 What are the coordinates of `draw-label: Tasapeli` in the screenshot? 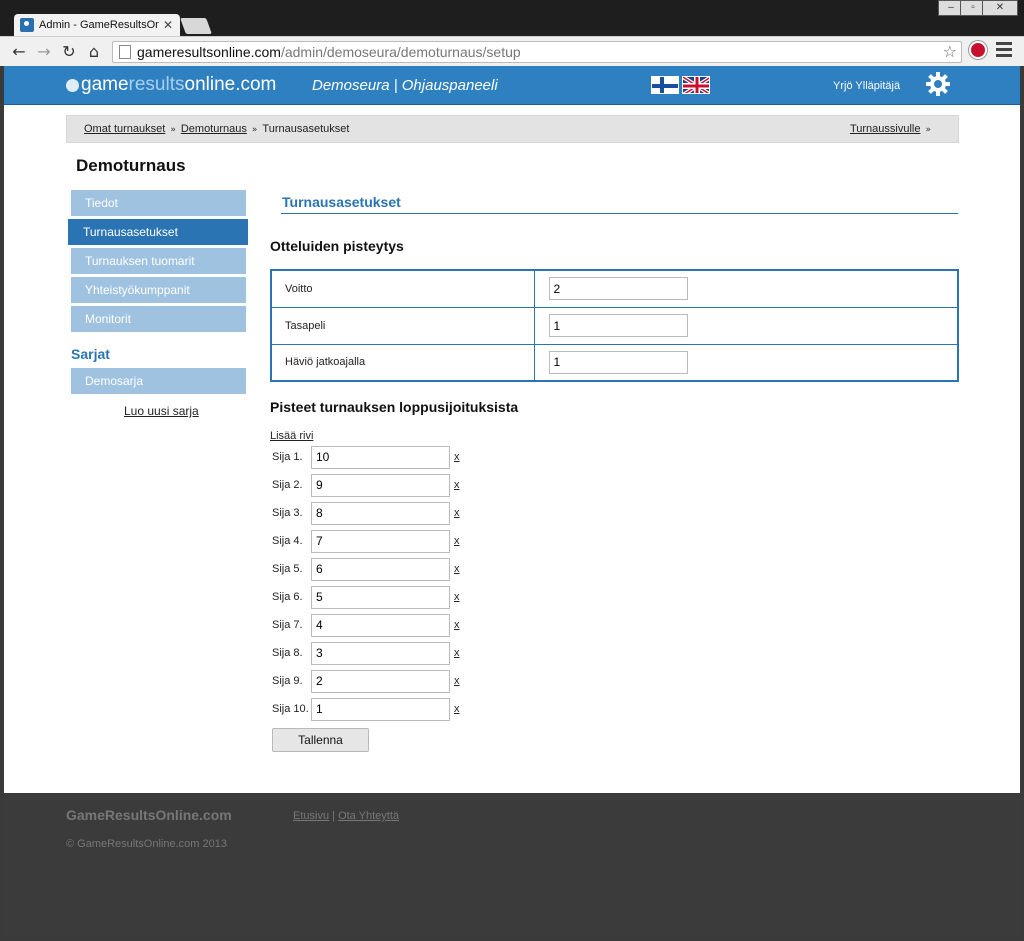 It's located at (402, 325).